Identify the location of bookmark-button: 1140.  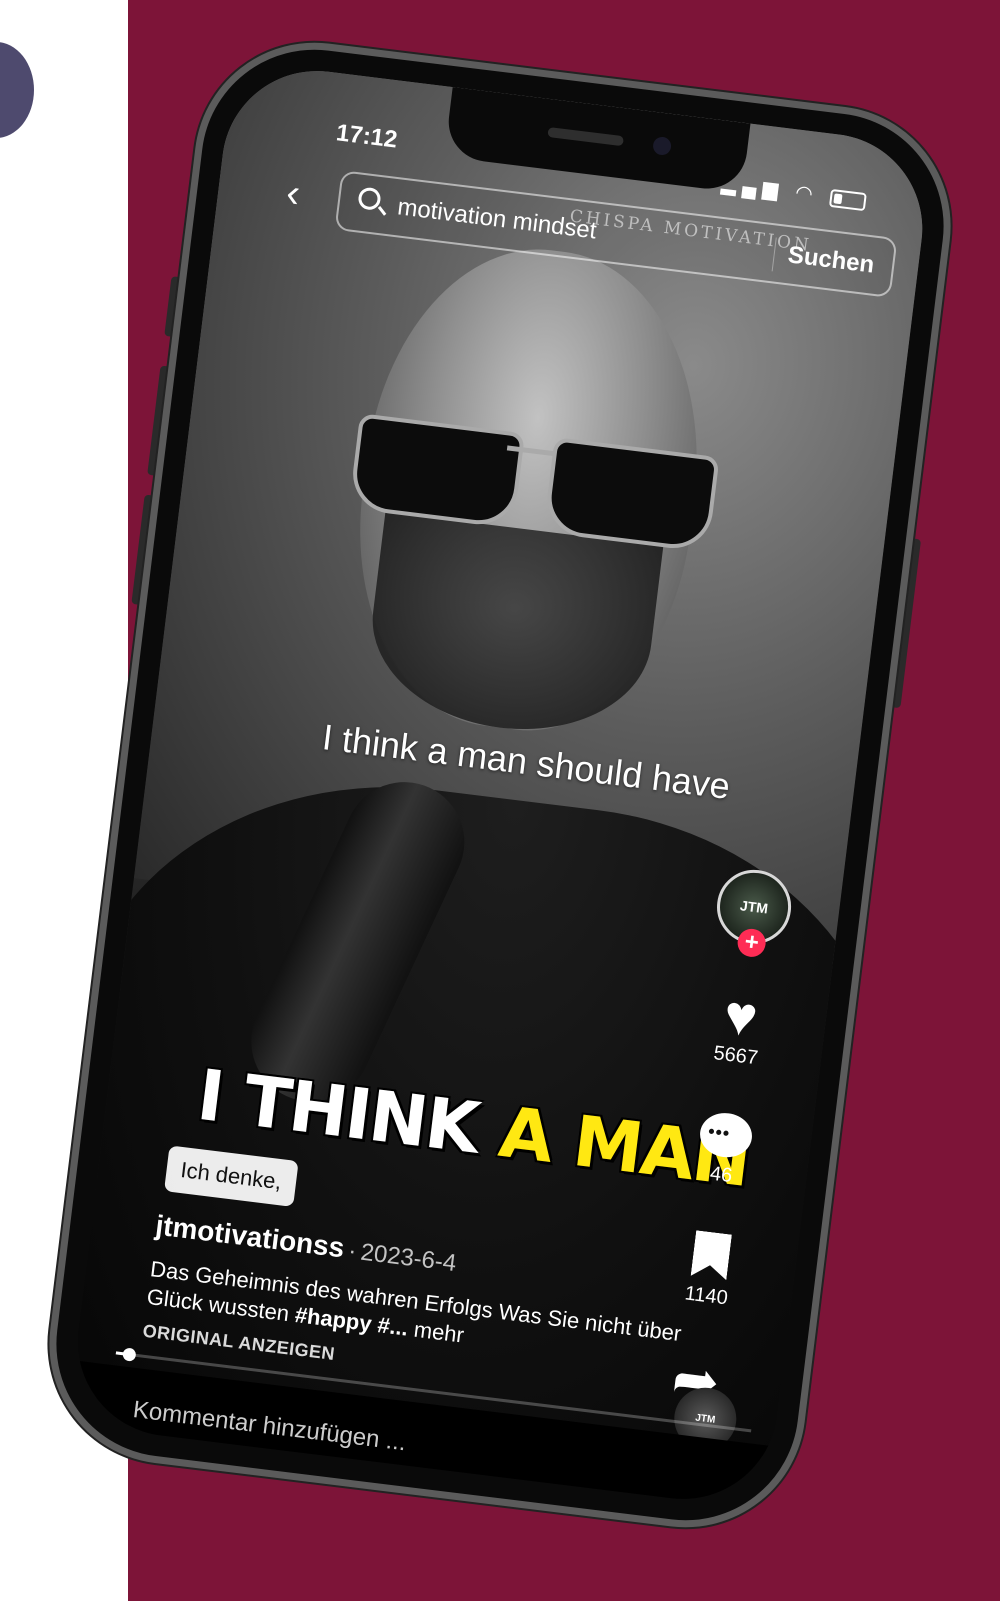
(709, 1270).